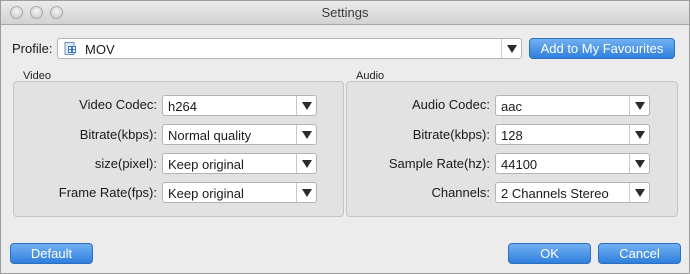 The height and width of the screenshot is (274, 690). I want to click on audio-bitrate-dropdown-button, so click(639, 134).